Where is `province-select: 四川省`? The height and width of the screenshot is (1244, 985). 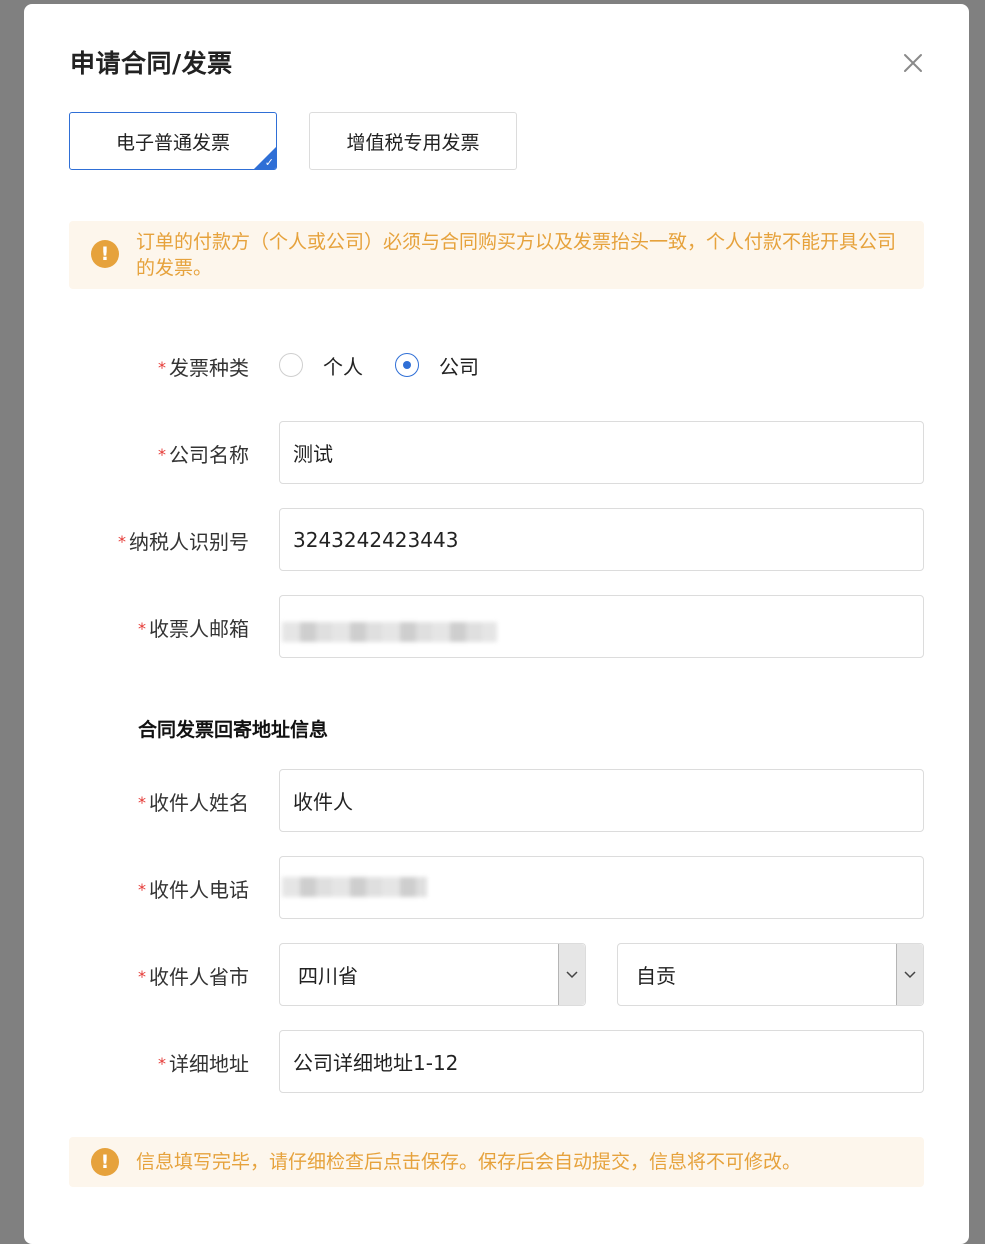 province-select: 四川省 is located at coordinates (432, 974).